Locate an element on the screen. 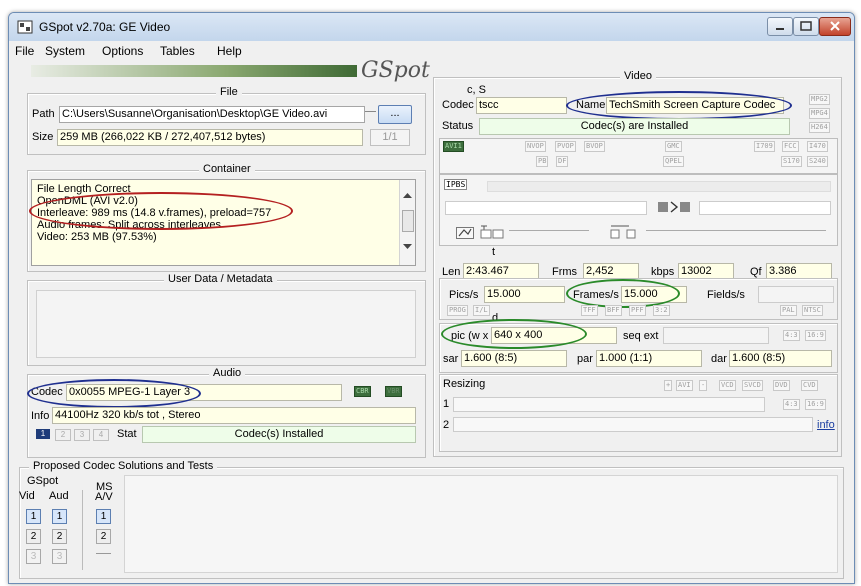 This screenshot has height=586, width=861. frame-strip-left is located at coordinates (546, 208).